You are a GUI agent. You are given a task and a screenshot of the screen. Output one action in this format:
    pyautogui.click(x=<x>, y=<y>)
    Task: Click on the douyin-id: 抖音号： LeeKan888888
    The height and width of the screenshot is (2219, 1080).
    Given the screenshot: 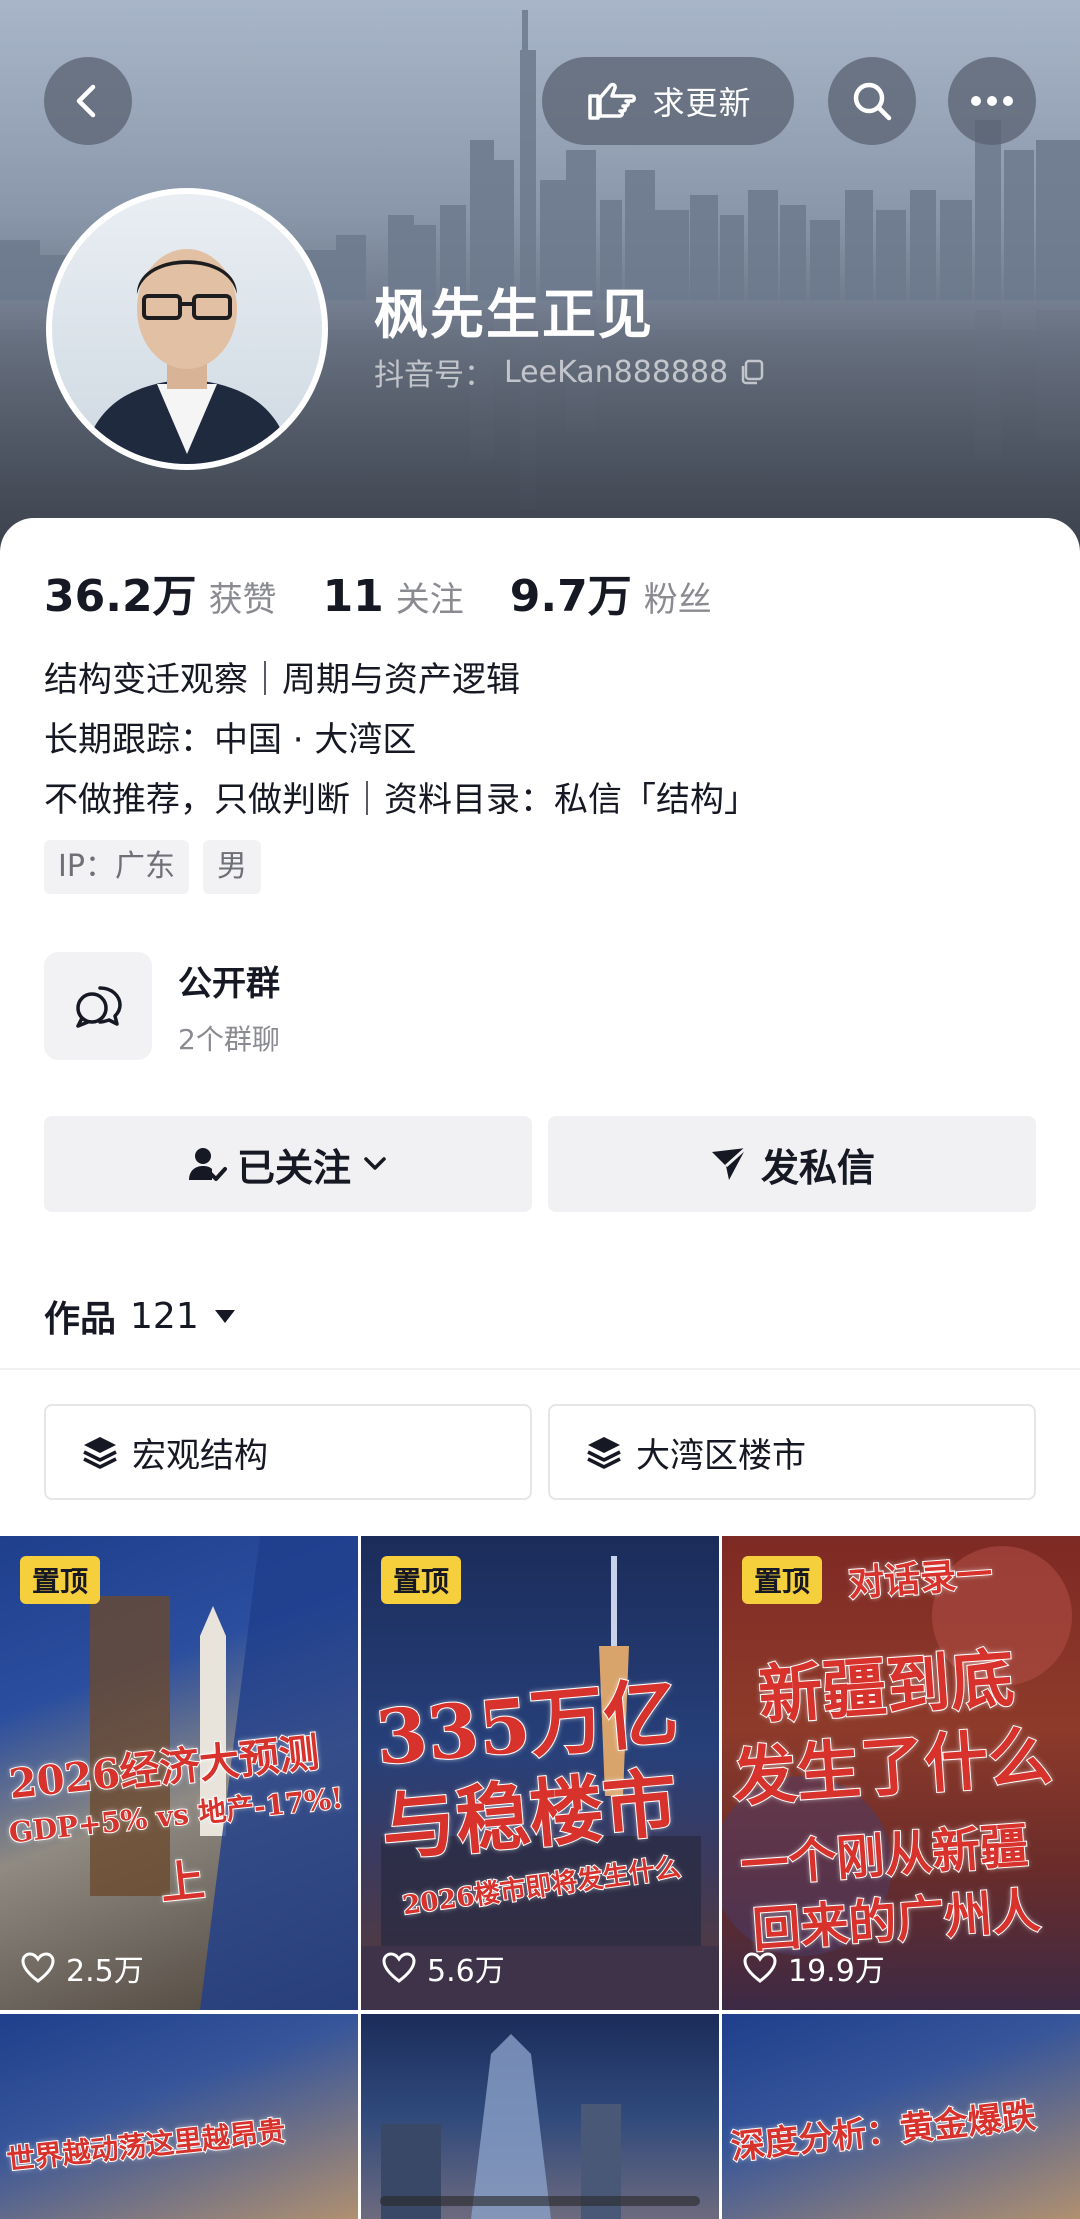 What is the action you would take?
    pyautogui.click(x=570, y=372)
    